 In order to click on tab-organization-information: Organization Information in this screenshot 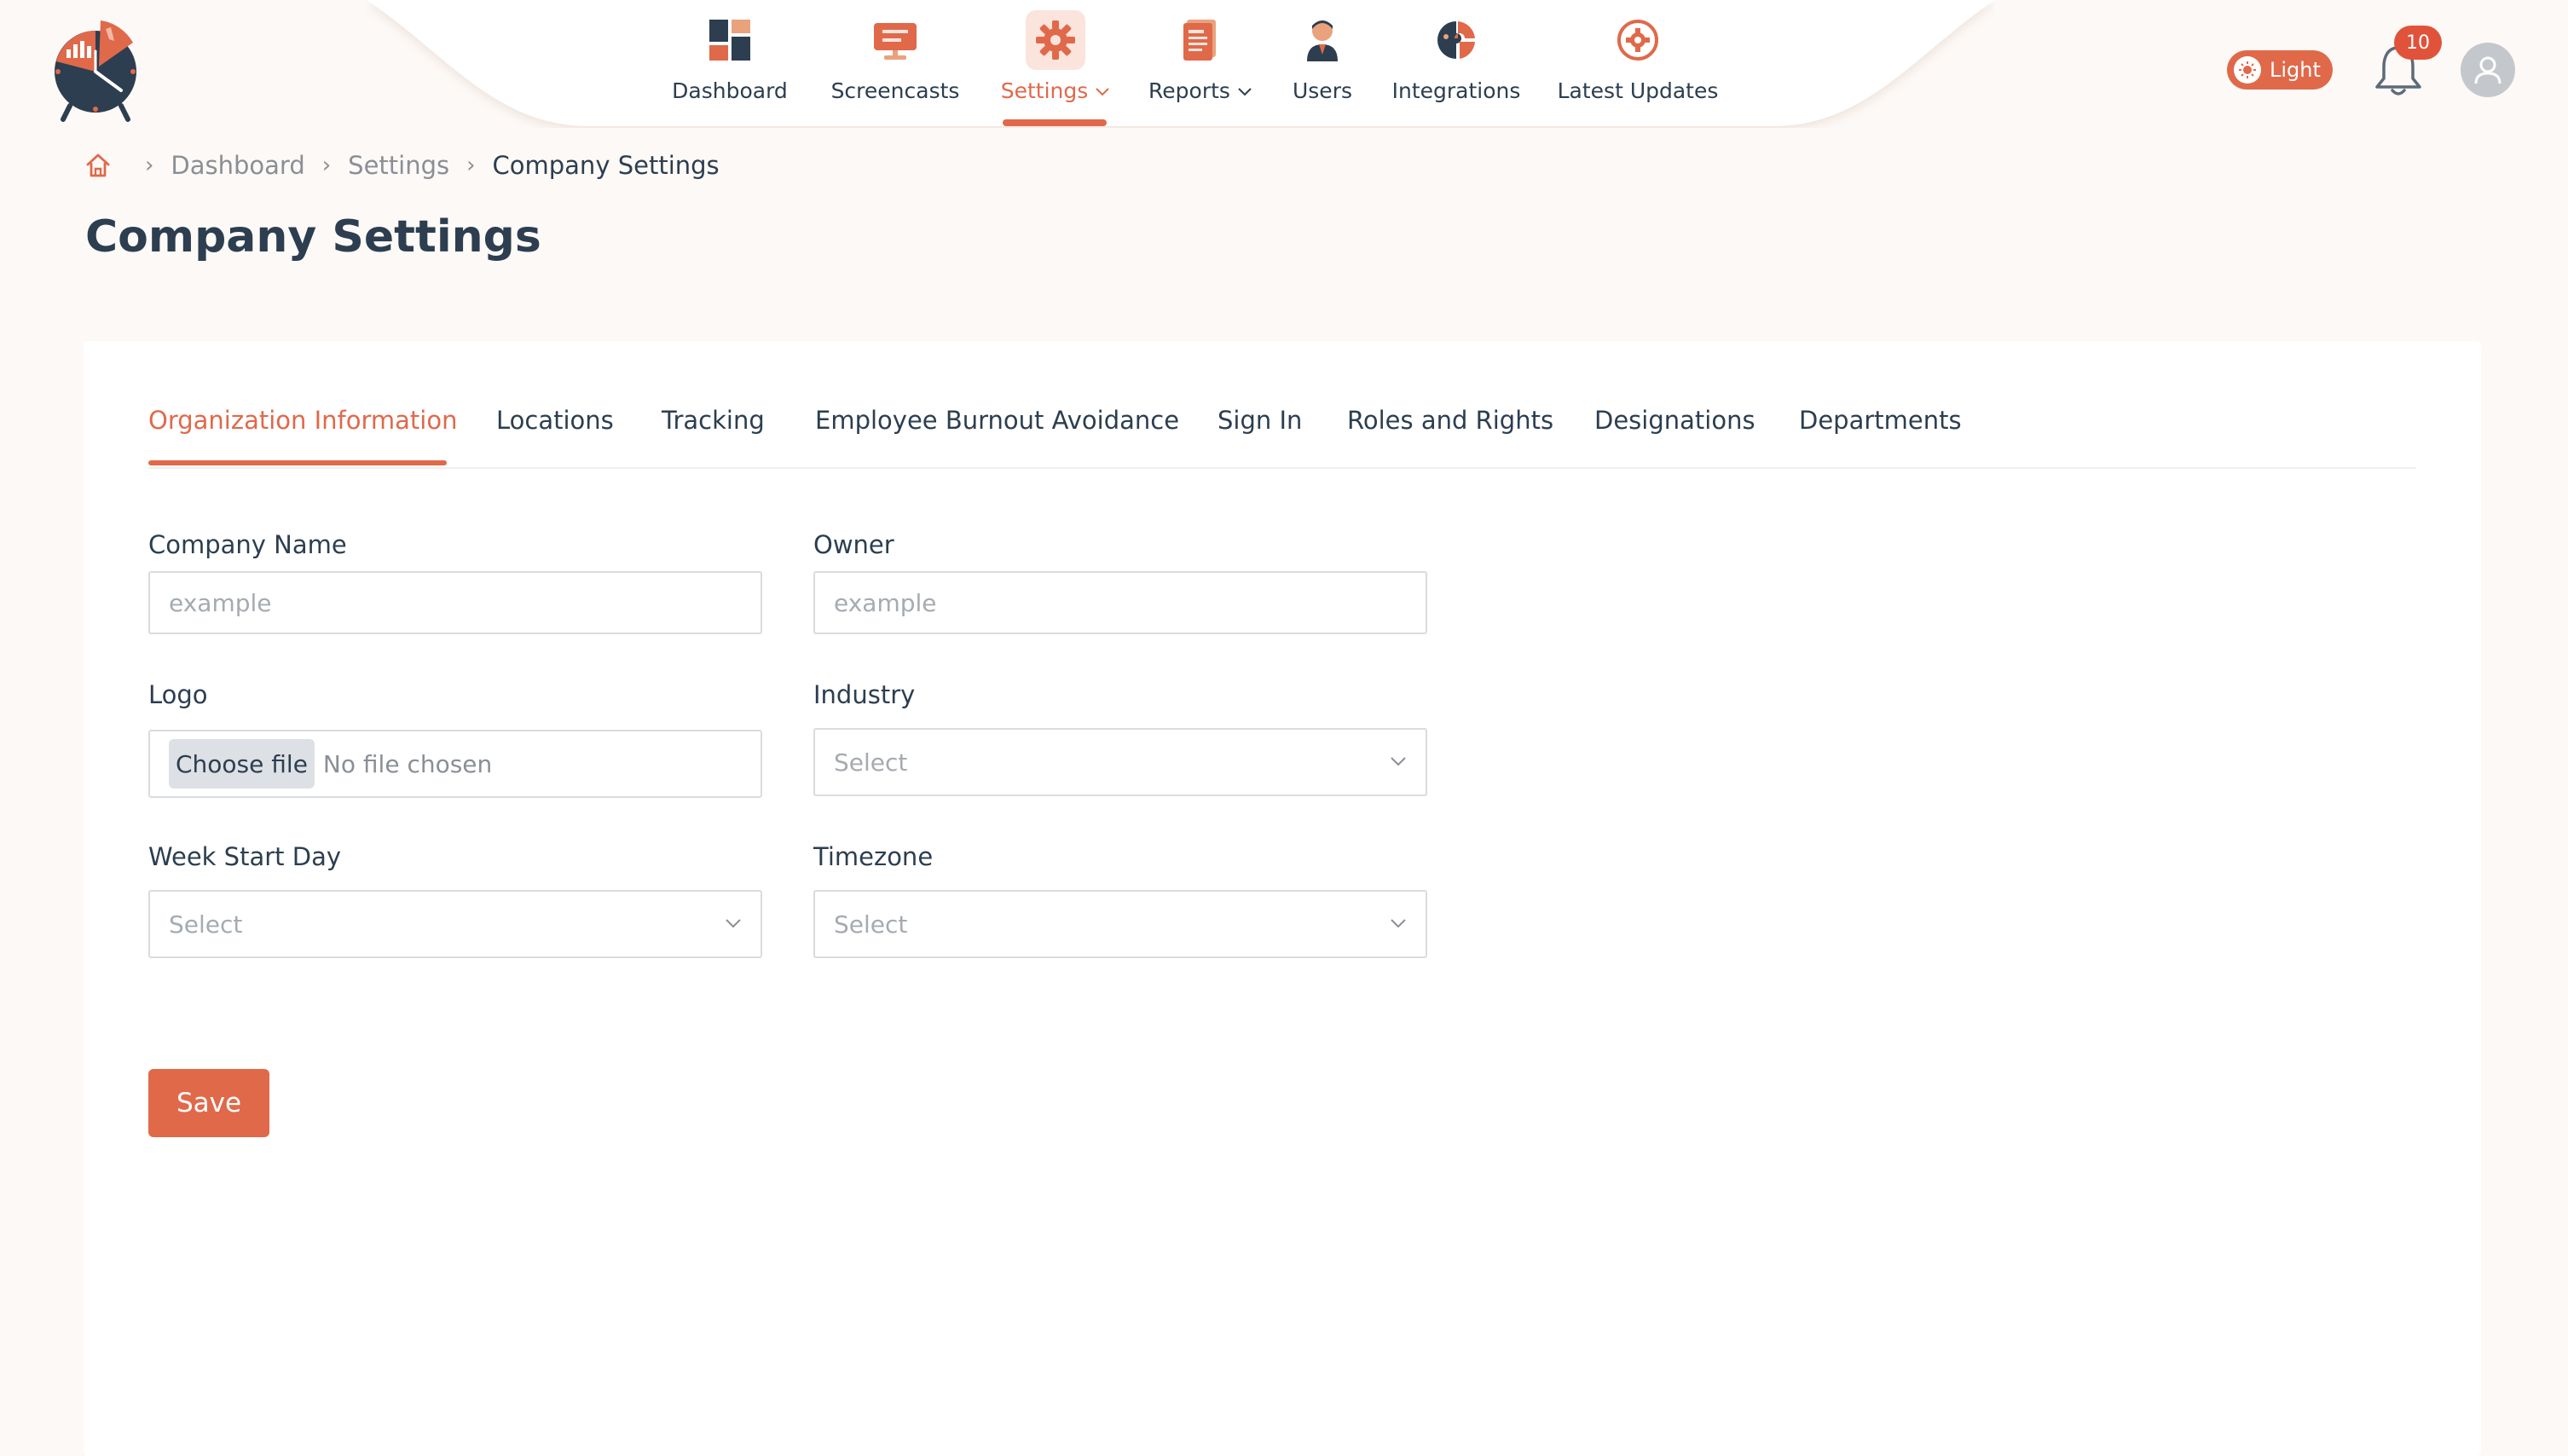, I will do `click(303, 420)`.